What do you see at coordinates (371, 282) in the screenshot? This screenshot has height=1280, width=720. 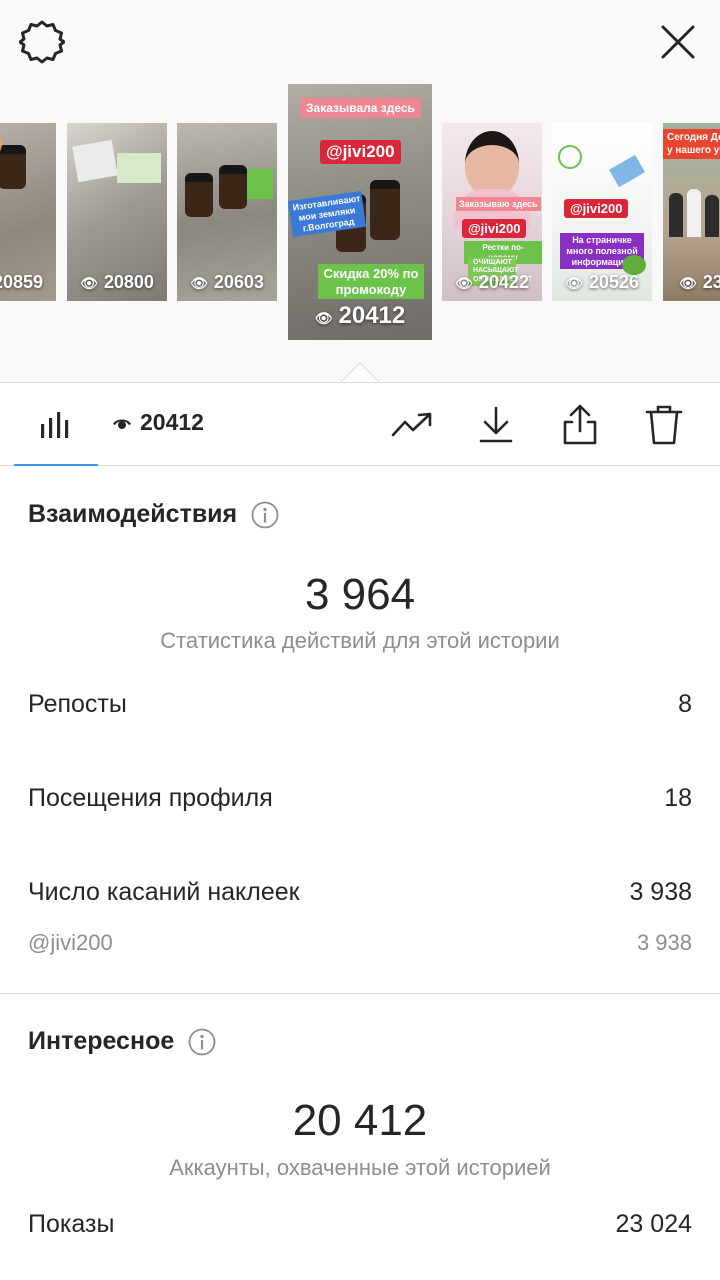 I see `sticker-discount: Скидка 20% по промокоду` at bounding box center [371, 282].